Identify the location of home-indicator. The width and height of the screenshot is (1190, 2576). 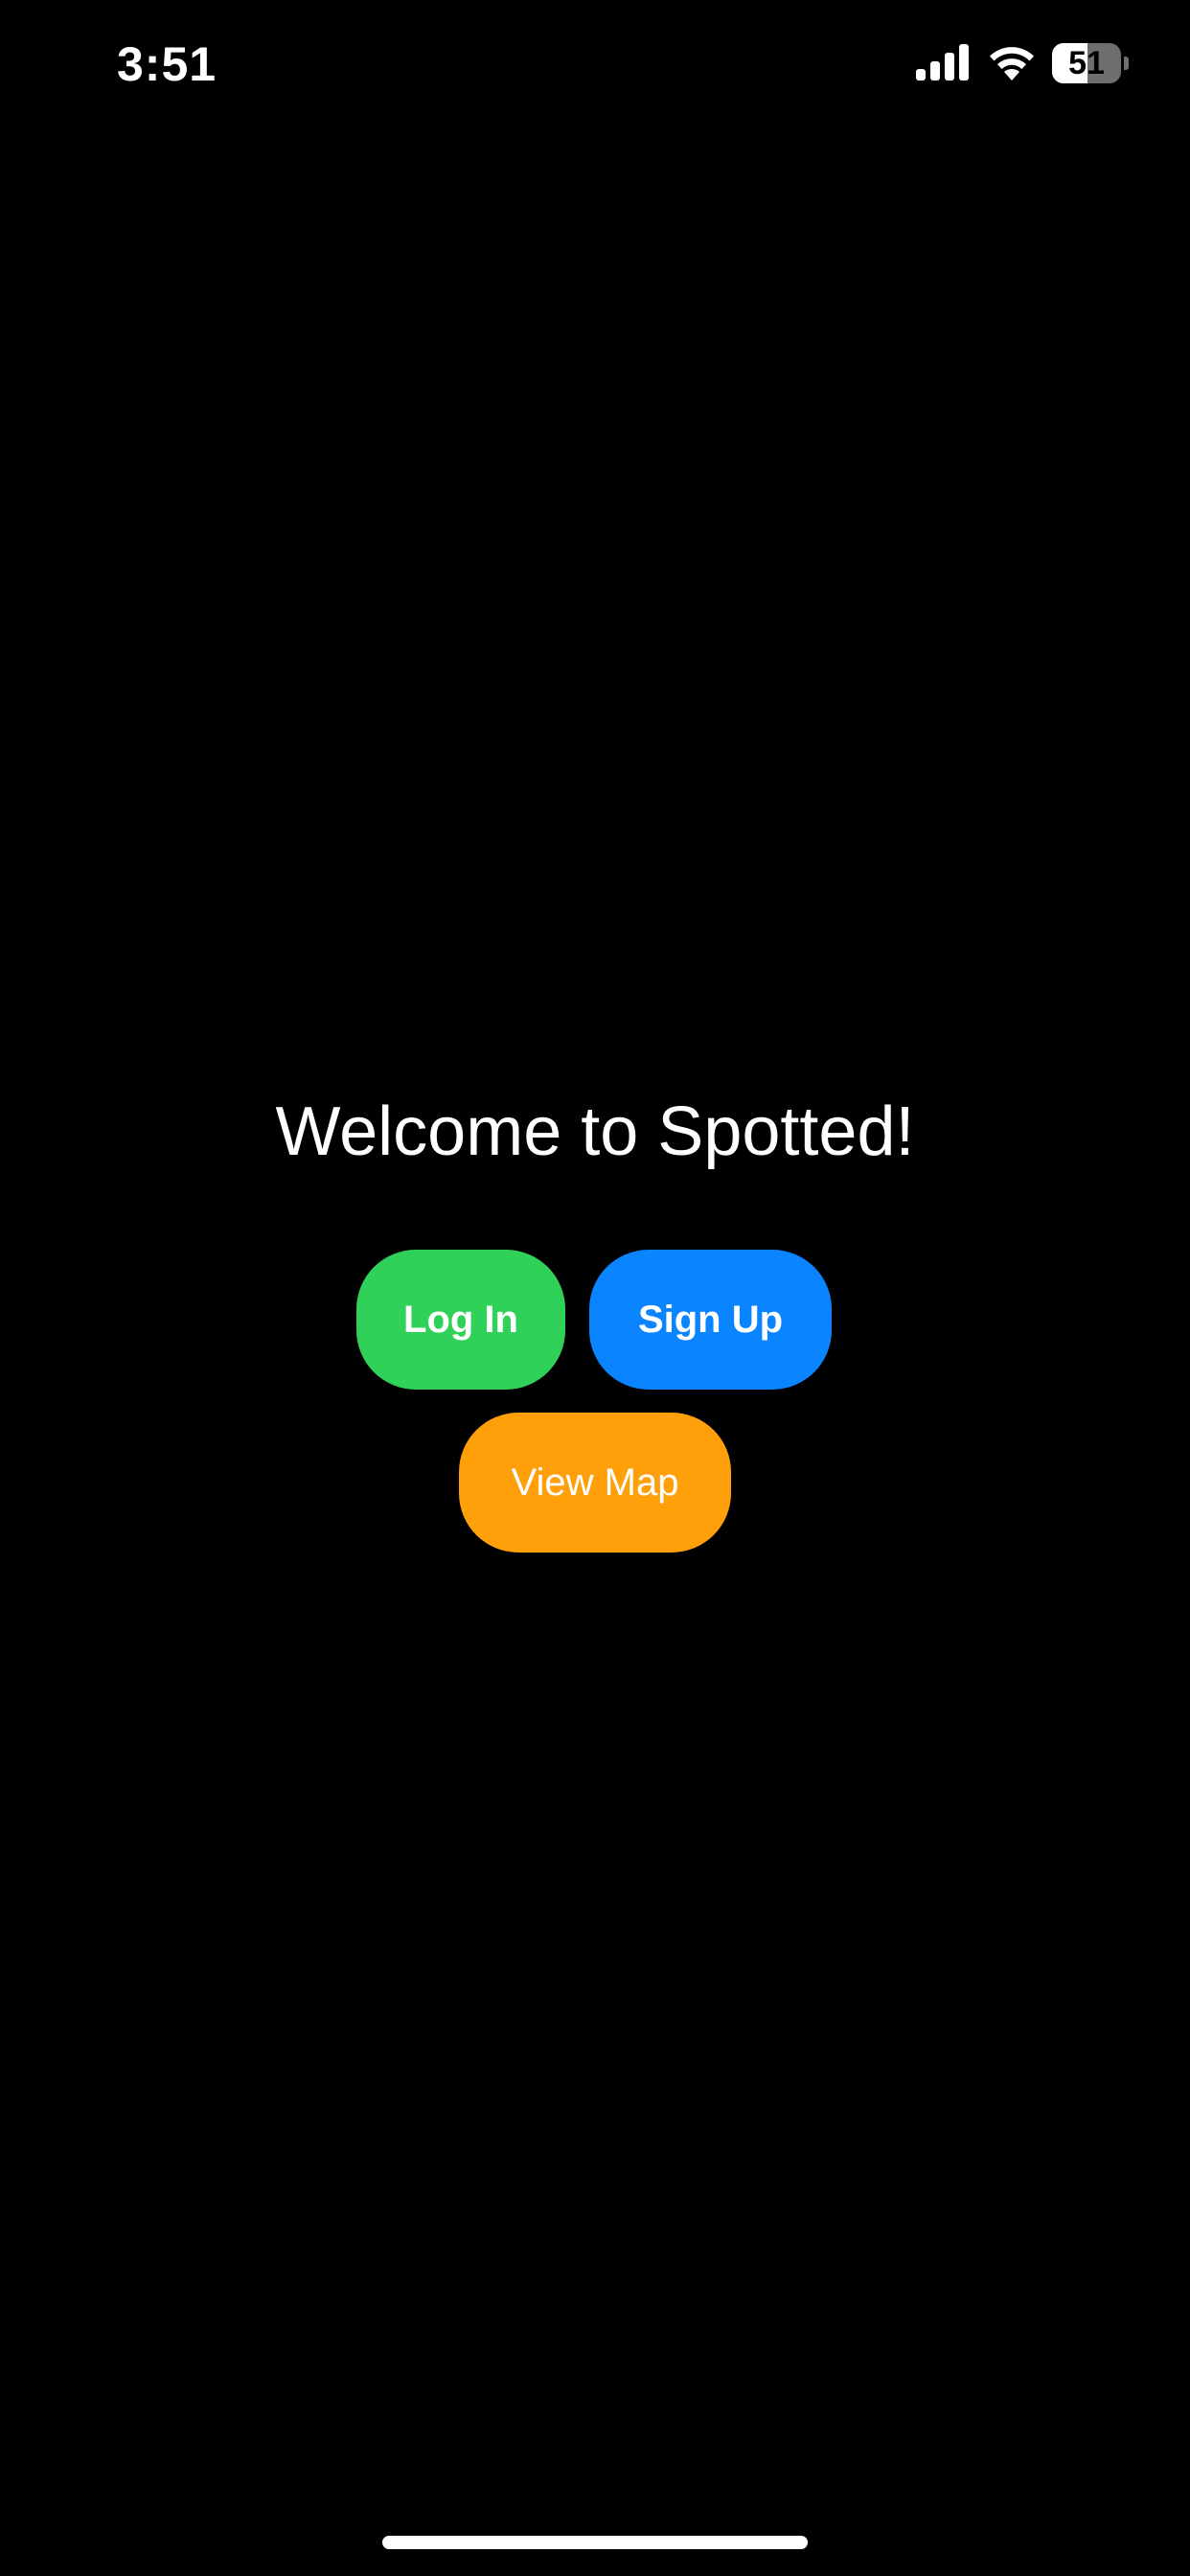
(595, 2542).